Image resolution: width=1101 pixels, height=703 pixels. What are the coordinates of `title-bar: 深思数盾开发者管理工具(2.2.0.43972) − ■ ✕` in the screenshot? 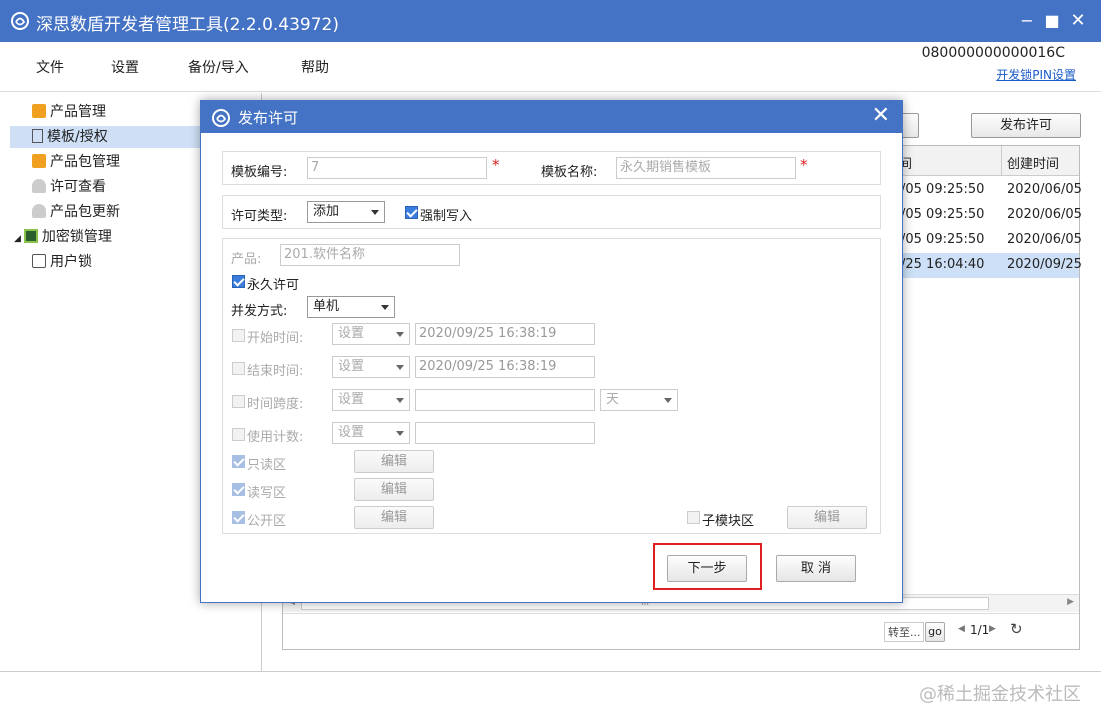 It's located at (550, 21).